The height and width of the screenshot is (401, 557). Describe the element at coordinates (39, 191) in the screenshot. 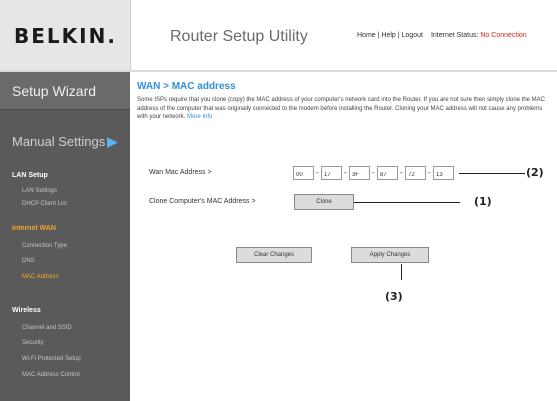

I see `sidebar-item-lan-settings: LAN Settings` at that location.